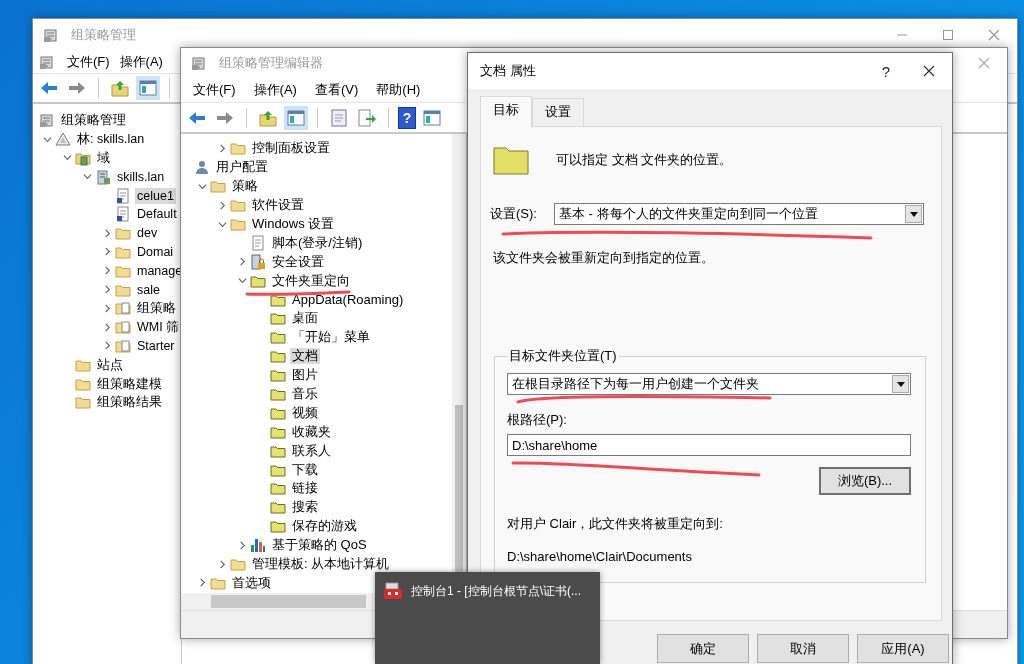 The image size is (1024, 664). I want to click on tree-item: 林: skills.lan, so click(111, 139).